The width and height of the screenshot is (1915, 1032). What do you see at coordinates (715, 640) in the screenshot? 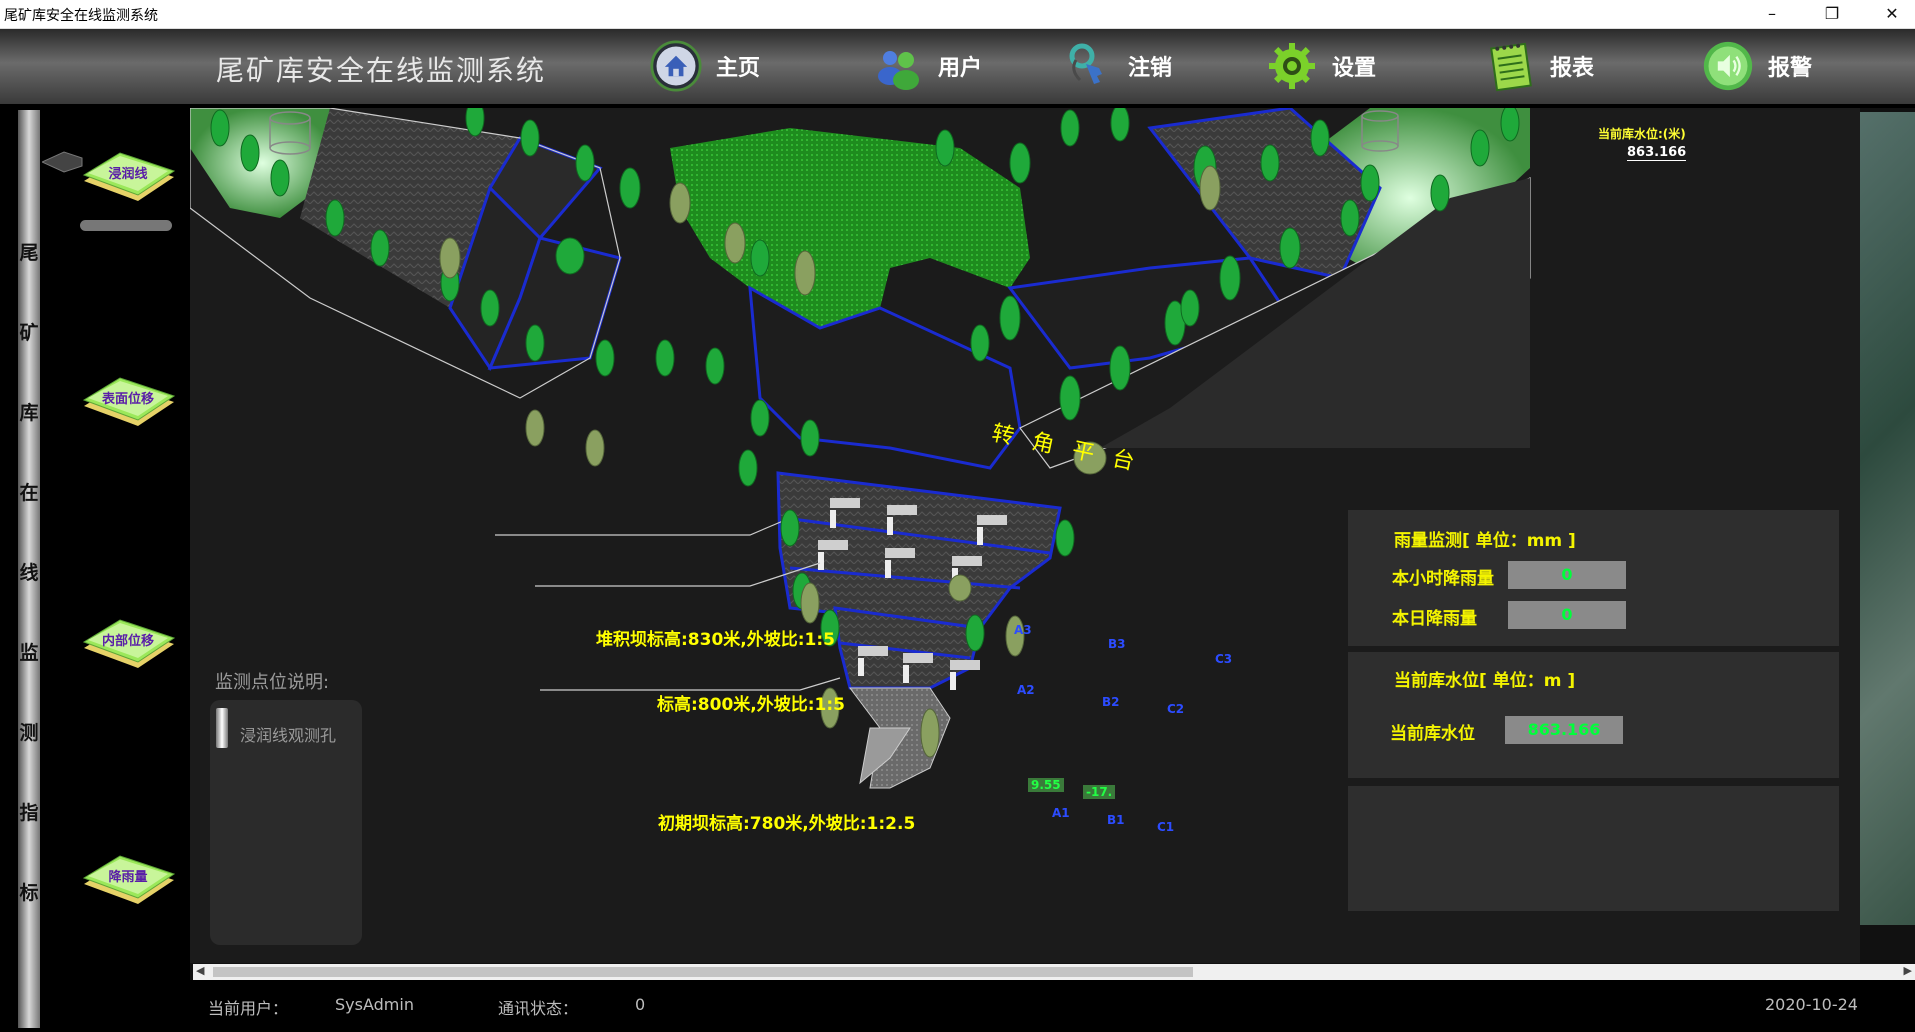
I see `annotation-830m: 堆积坝标高:830米,外坡比:1:5` at bounding box center [715, 640].